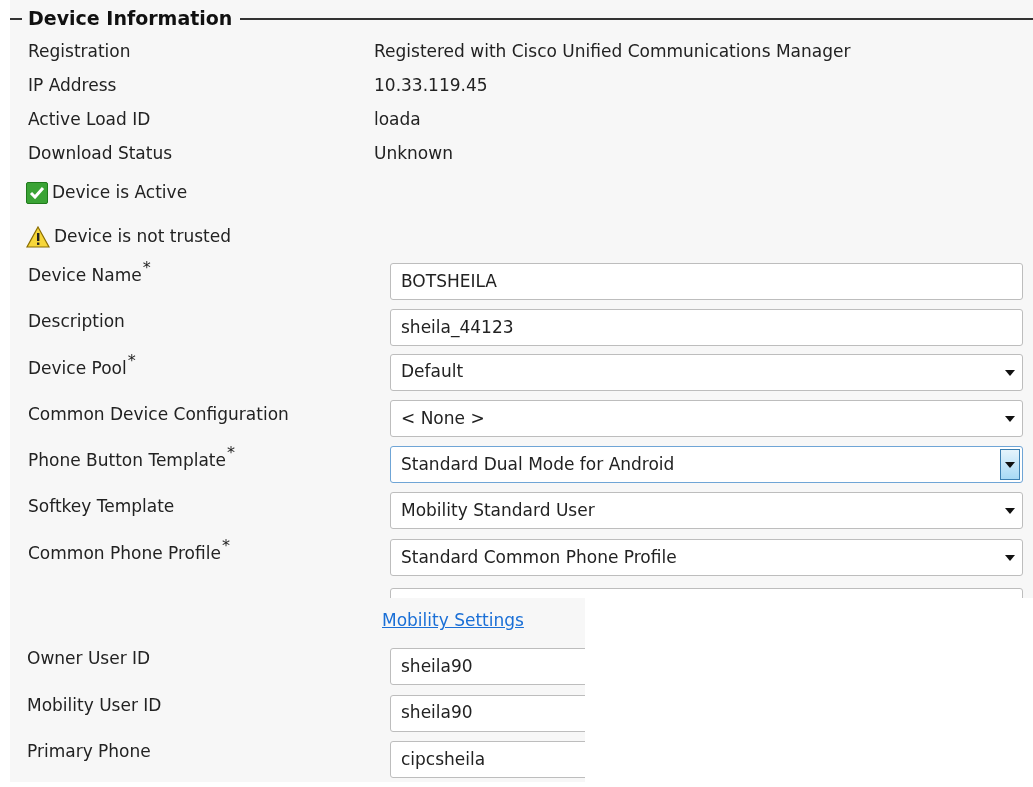 This screenshot has height=787, width=1033. Describe the element at coordinates (612, 52) in the screenshot. I see `field-value: Registered with Cisco Unified Communications Manager` at that location.